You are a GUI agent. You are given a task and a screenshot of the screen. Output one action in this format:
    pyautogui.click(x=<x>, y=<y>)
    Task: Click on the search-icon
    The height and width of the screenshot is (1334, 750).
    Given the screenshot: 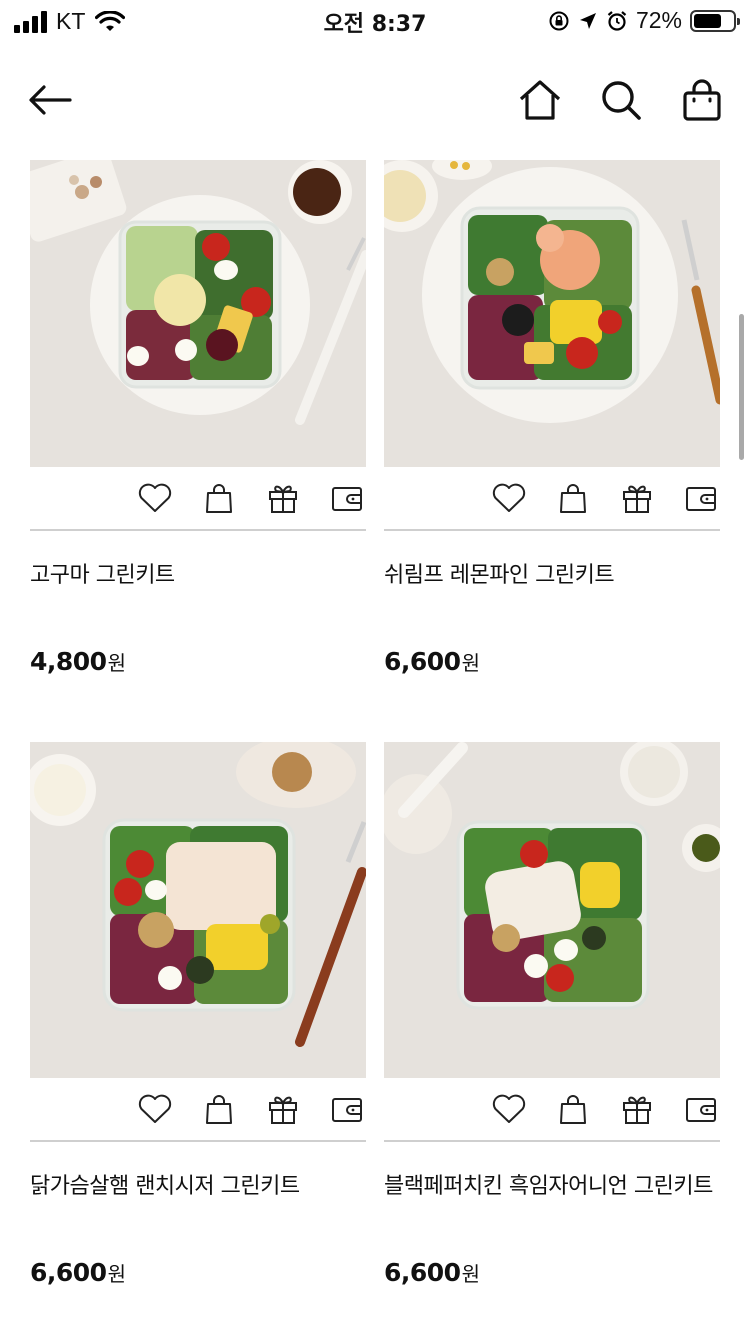 What is the action you would take?
    pyautogui.click(x=621, y=100)
    